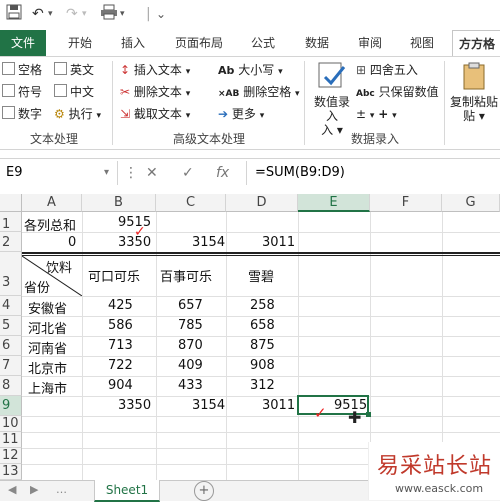 The width and height of the screenshot is (500, 502). I want to click on redo-dropdown-icon: ▾, so click(84, 14).